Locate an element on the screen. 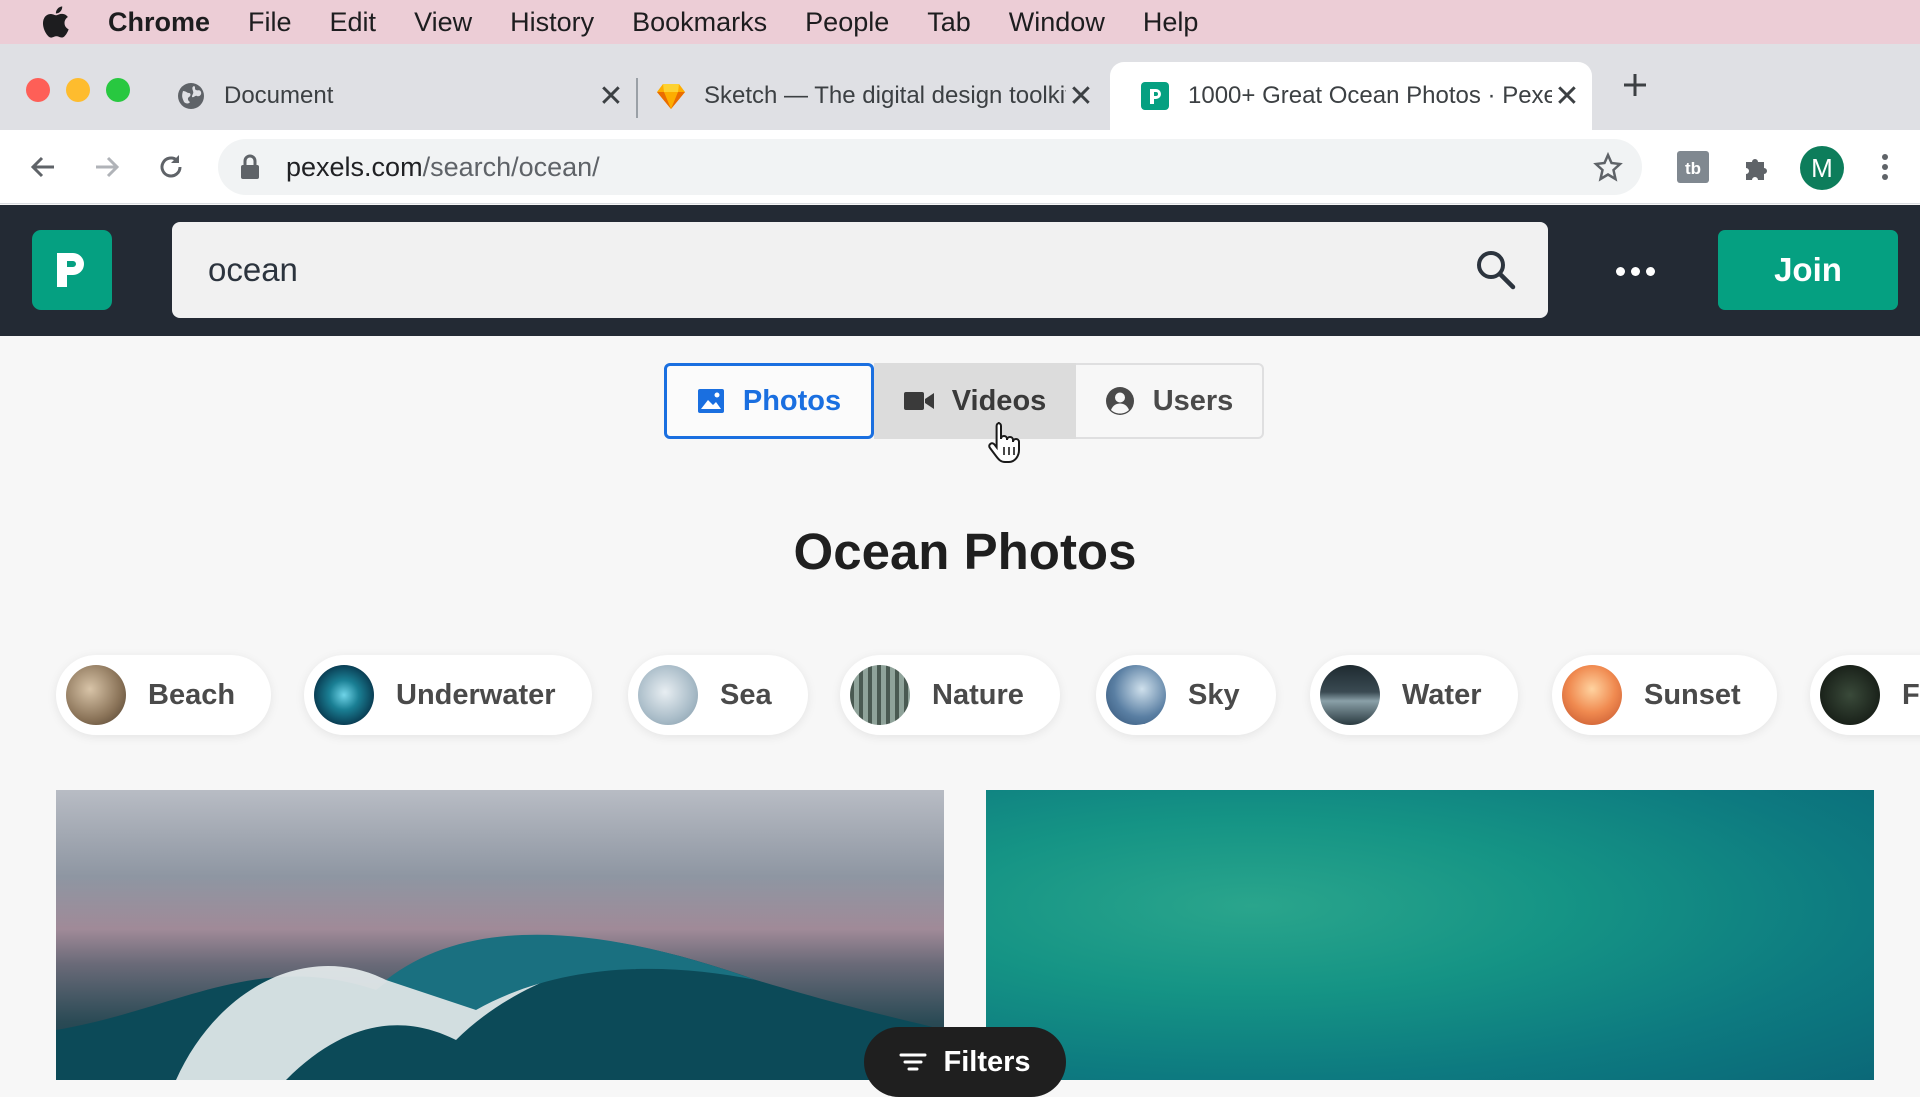 Image resolution: width=1920 pixels, height=1097 pixels. category-chip-water: Water is located at coordinates (1414, 695).